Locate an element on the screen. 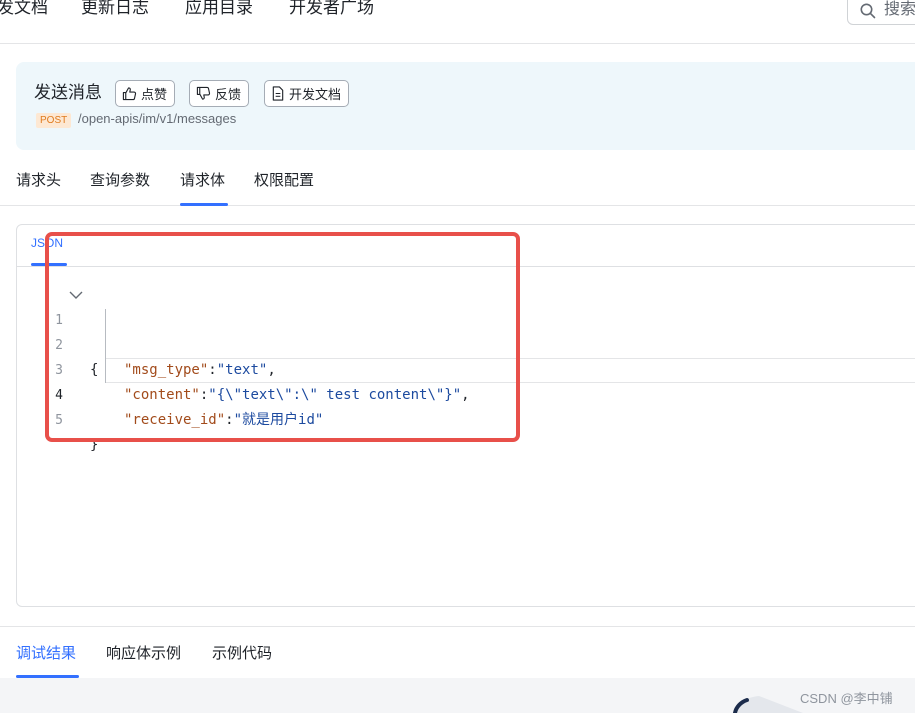 The height and width of the screenshot is (713, 915). tab-debug-result: 调试结果 is located at coordinates (46, 652).